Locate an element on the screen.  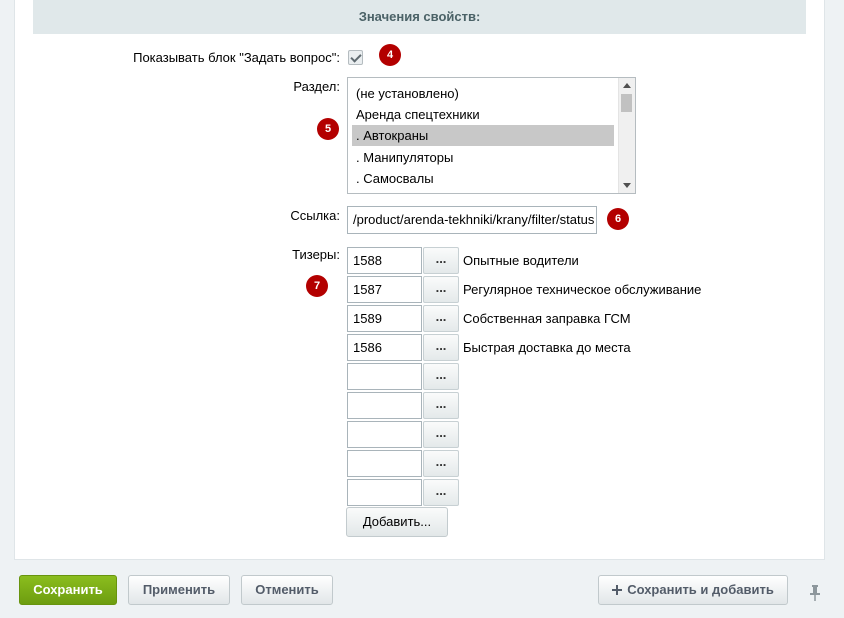
section-option: . Манипуляторы is located at coordinates (483, 157).